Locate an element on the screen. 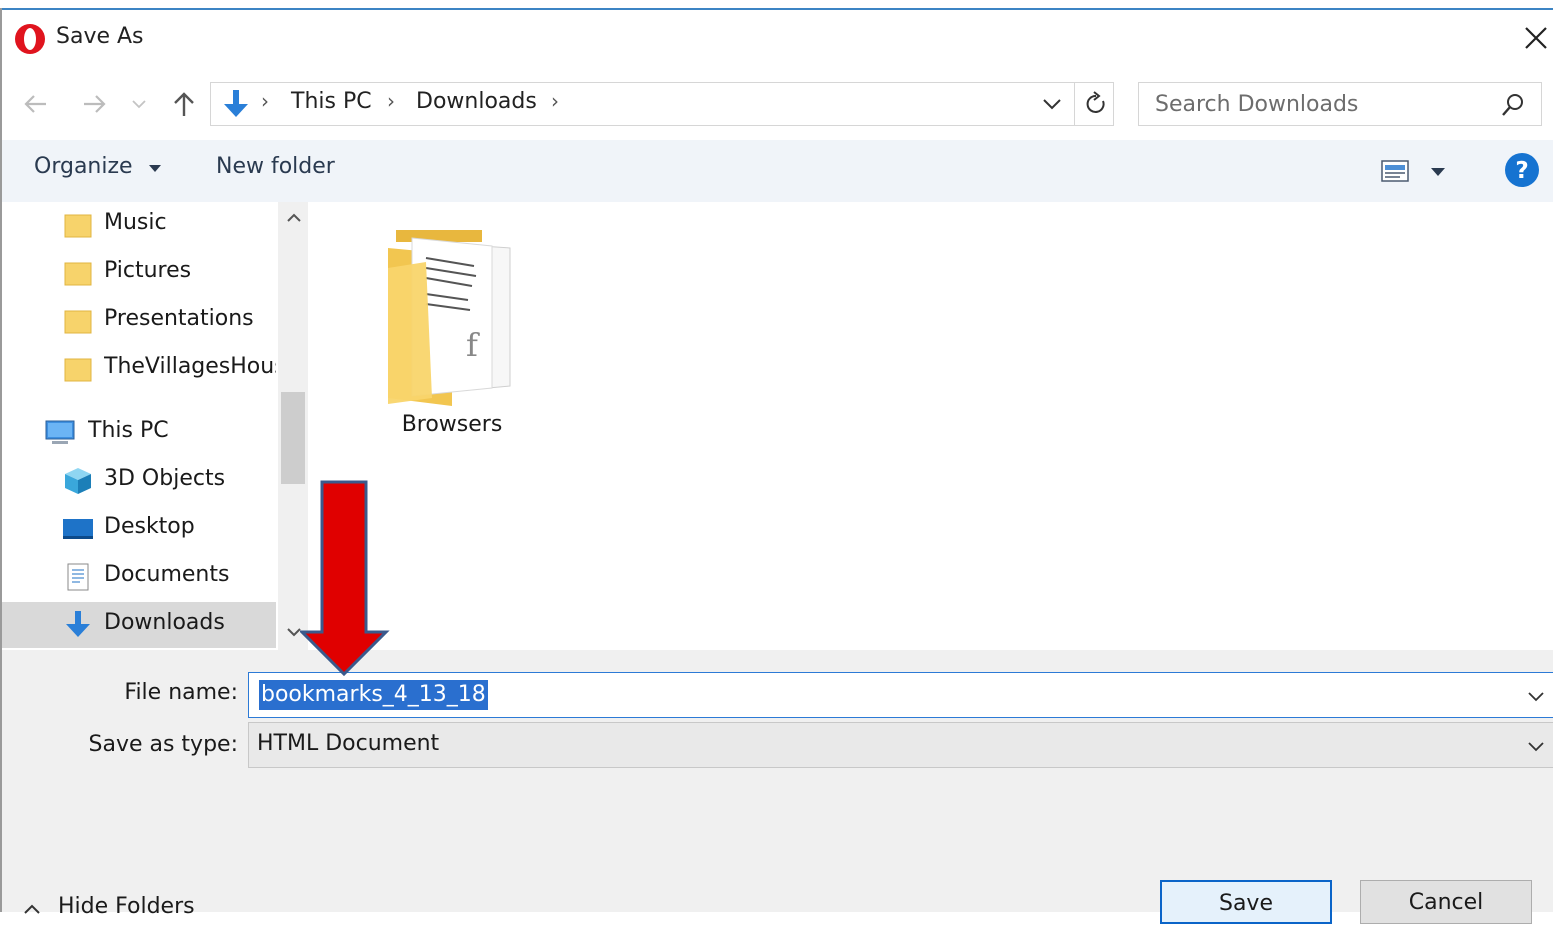 This screenshot has height=926, width=1553. documents-icon is located at coordinates (78, 577).